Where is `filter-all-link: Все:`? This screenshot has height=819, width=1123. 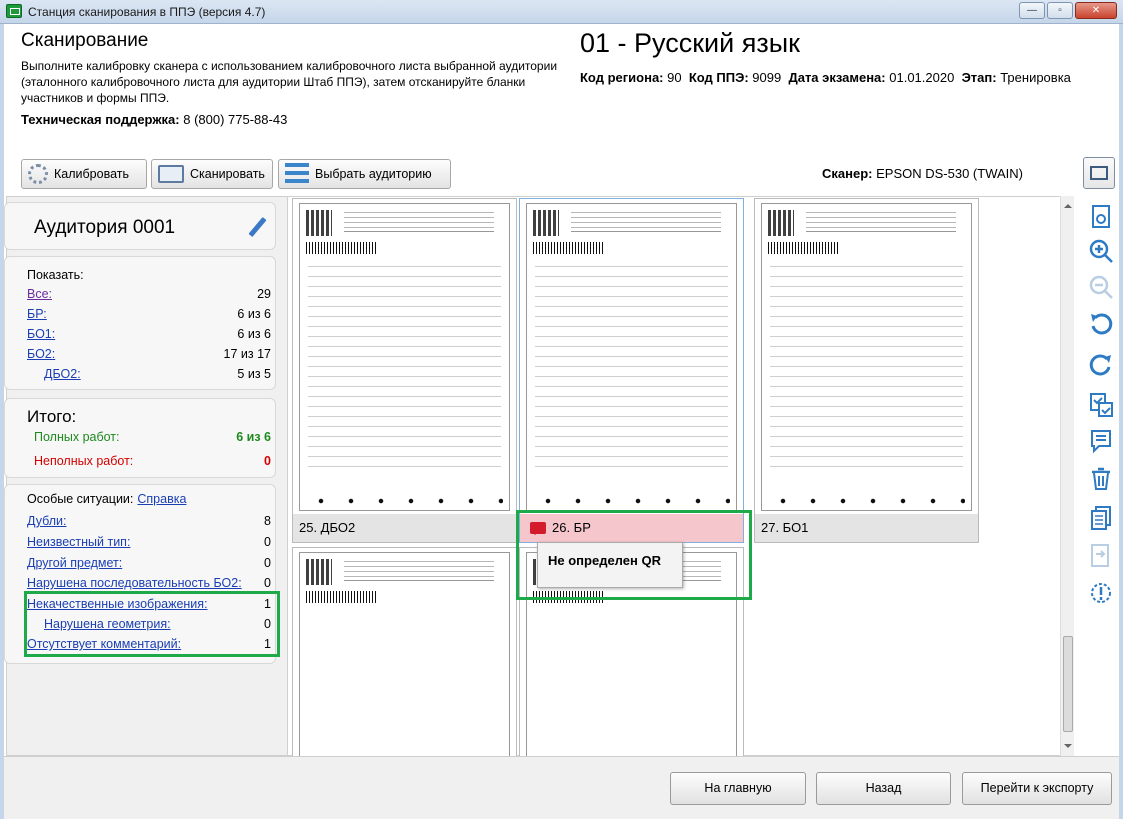
filter-all-link: Все: is located at coordinates (39, 294).